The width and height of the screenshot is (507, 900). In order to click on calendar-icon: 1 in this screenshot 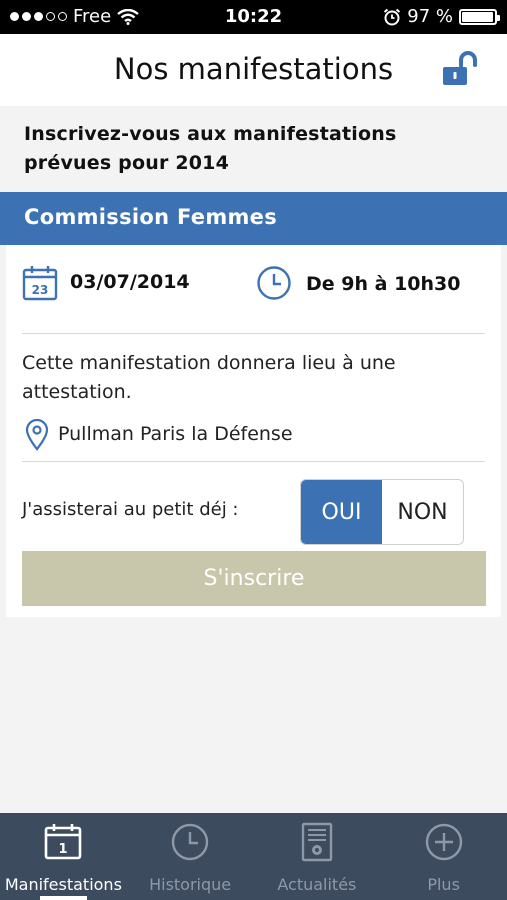, I will do `click(63, 842)`.